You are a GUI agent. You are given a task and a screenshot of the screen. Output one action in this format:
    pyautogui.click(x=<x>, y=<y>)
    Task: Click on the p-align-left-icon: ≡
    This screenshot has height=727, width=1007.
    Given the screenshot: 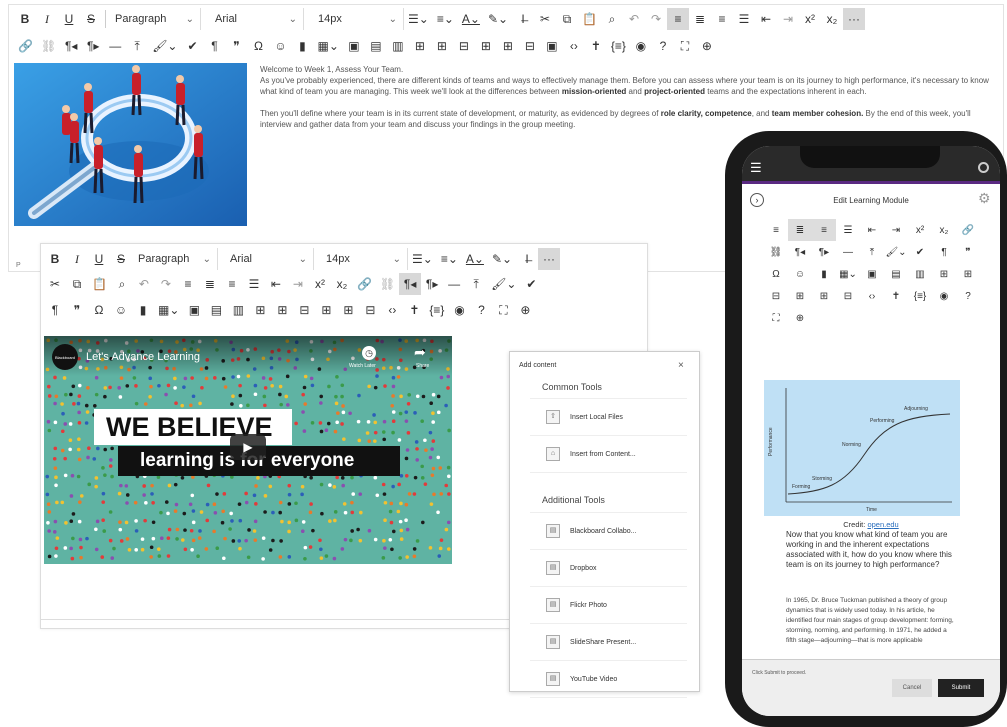 What is the action you would take?
    pyautogui.click(x=776, y=230)
    